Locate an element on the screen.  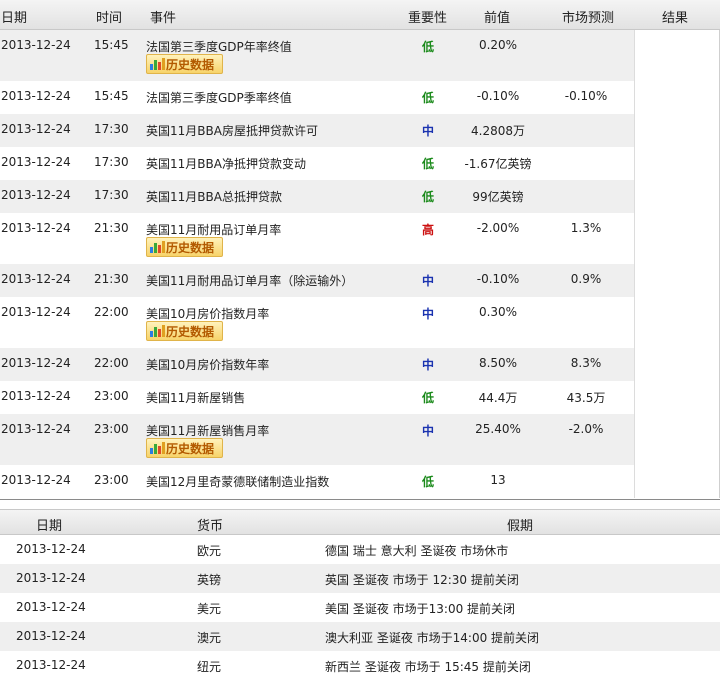
row-importance: 高 is located at coordinates (427, 230).